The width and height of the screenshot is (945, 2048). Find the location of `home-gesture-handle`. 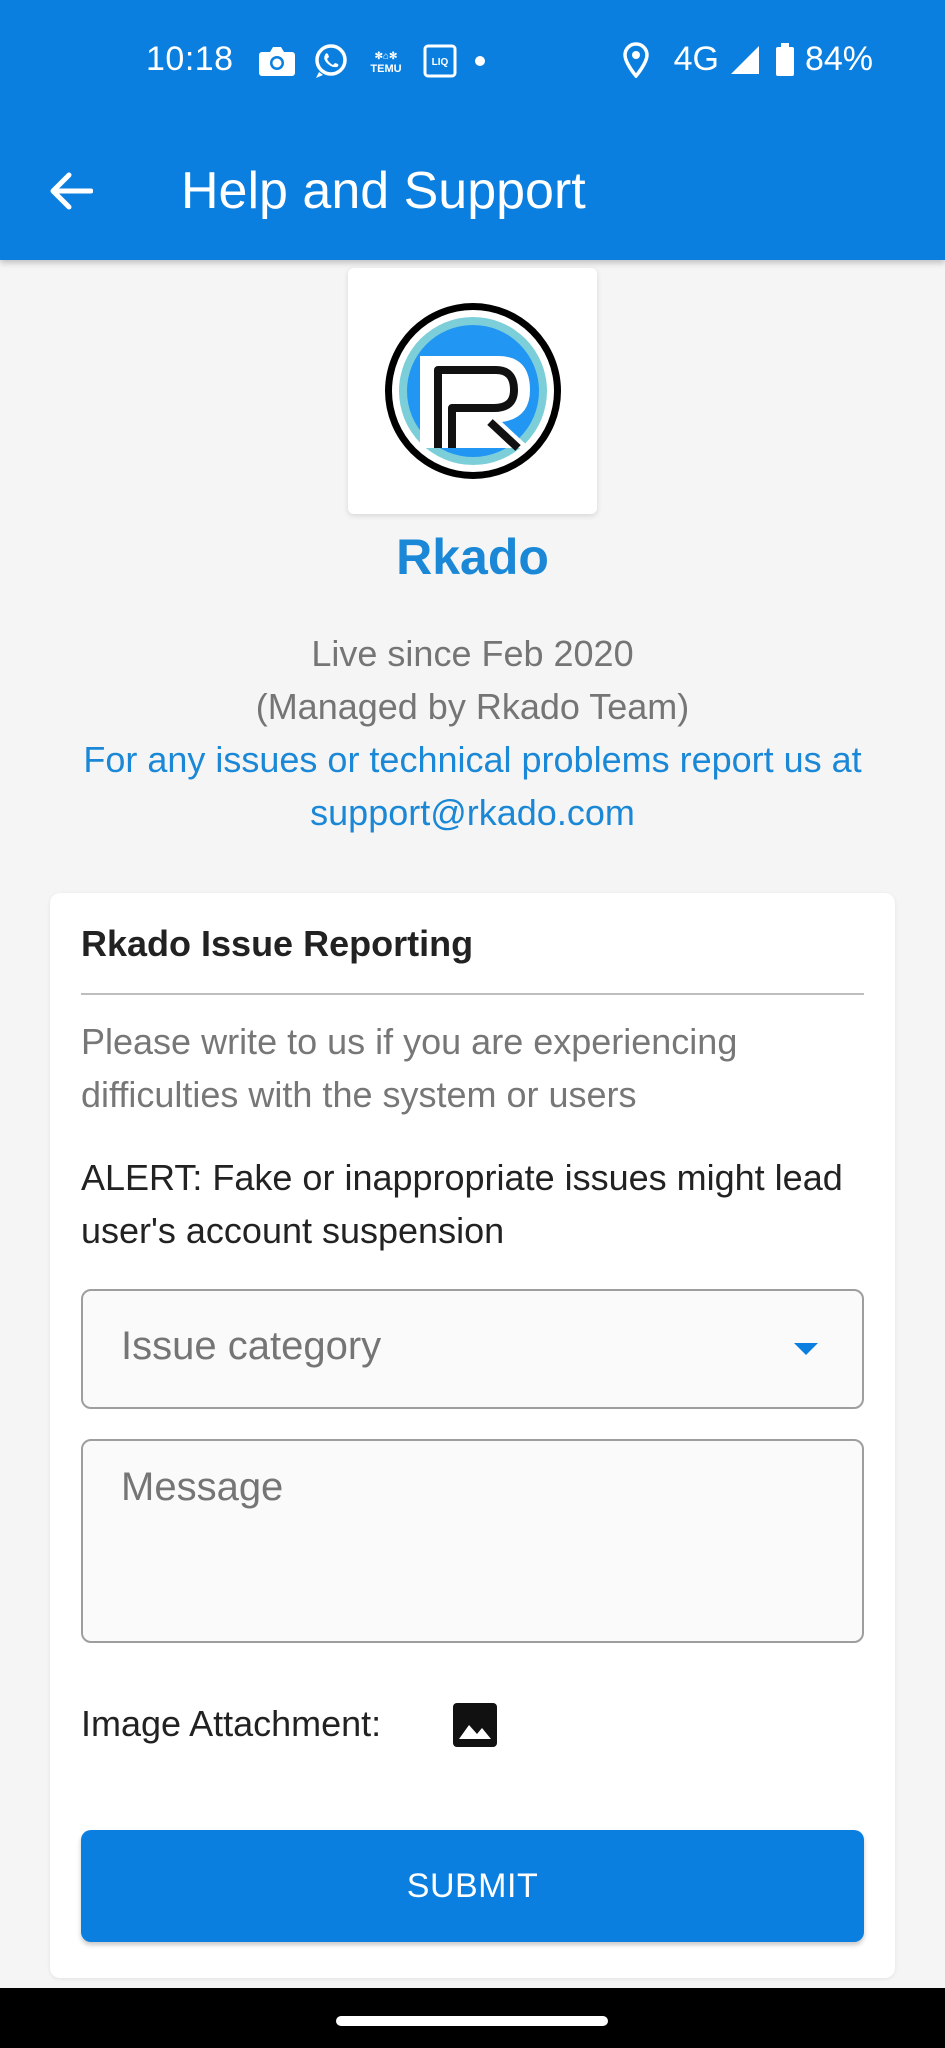

home-gesture-handle is located at coordinates (472, 2021).